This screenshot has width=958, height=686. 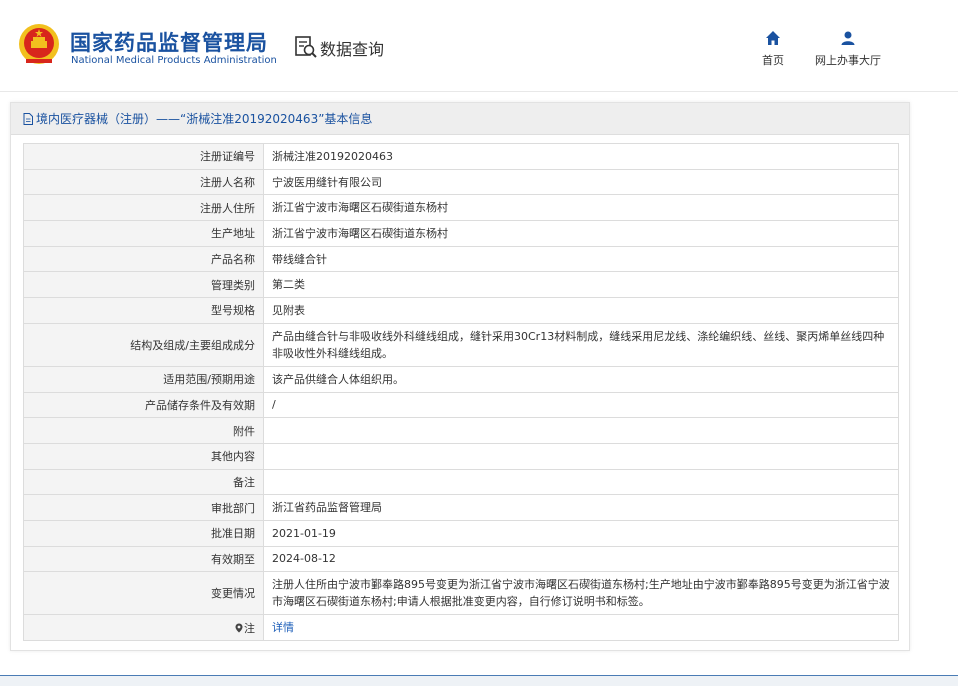 I want to click on row-value: 第二类, so click(x=581, y=285).